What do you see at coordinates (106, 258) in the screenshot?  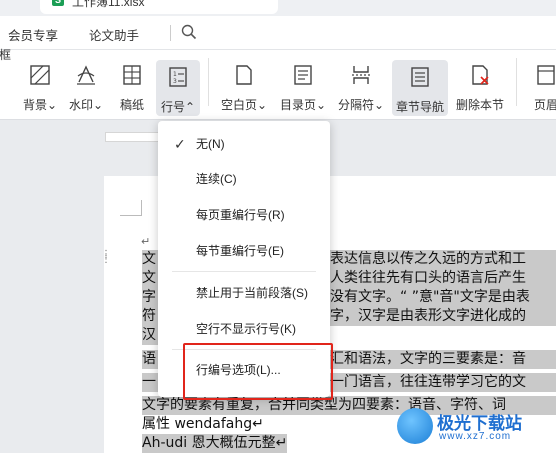 I see `drag-handle-icon: ⋮ ⋮` at bounding box center [106, 258].